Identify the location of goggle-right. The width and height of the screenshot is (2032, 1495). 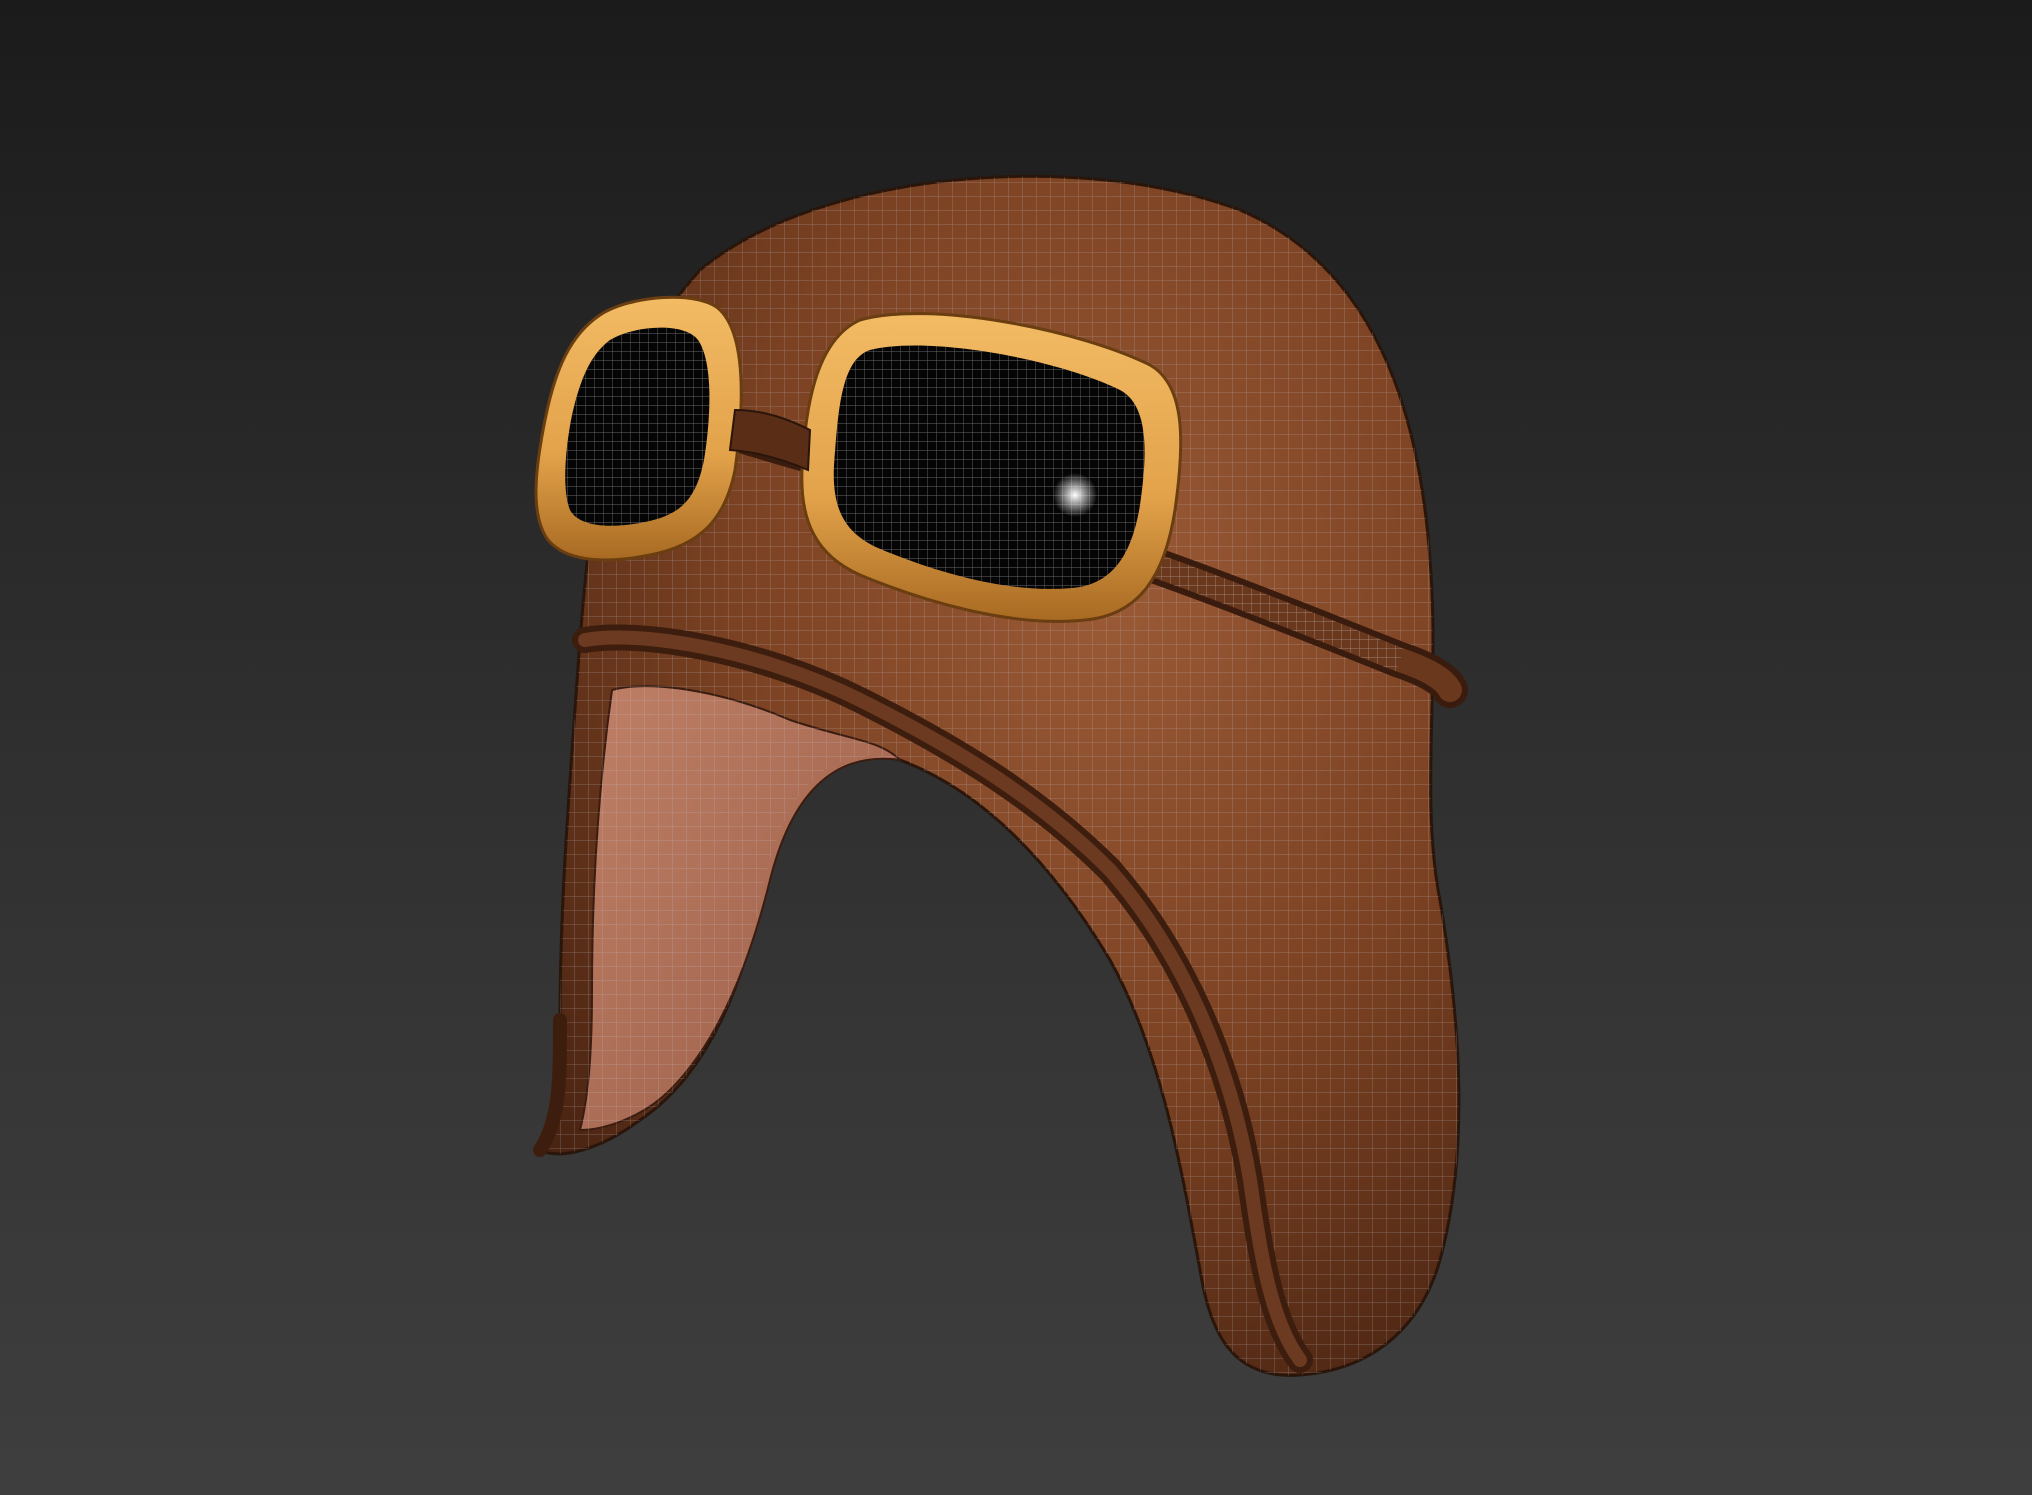
(991, 467).